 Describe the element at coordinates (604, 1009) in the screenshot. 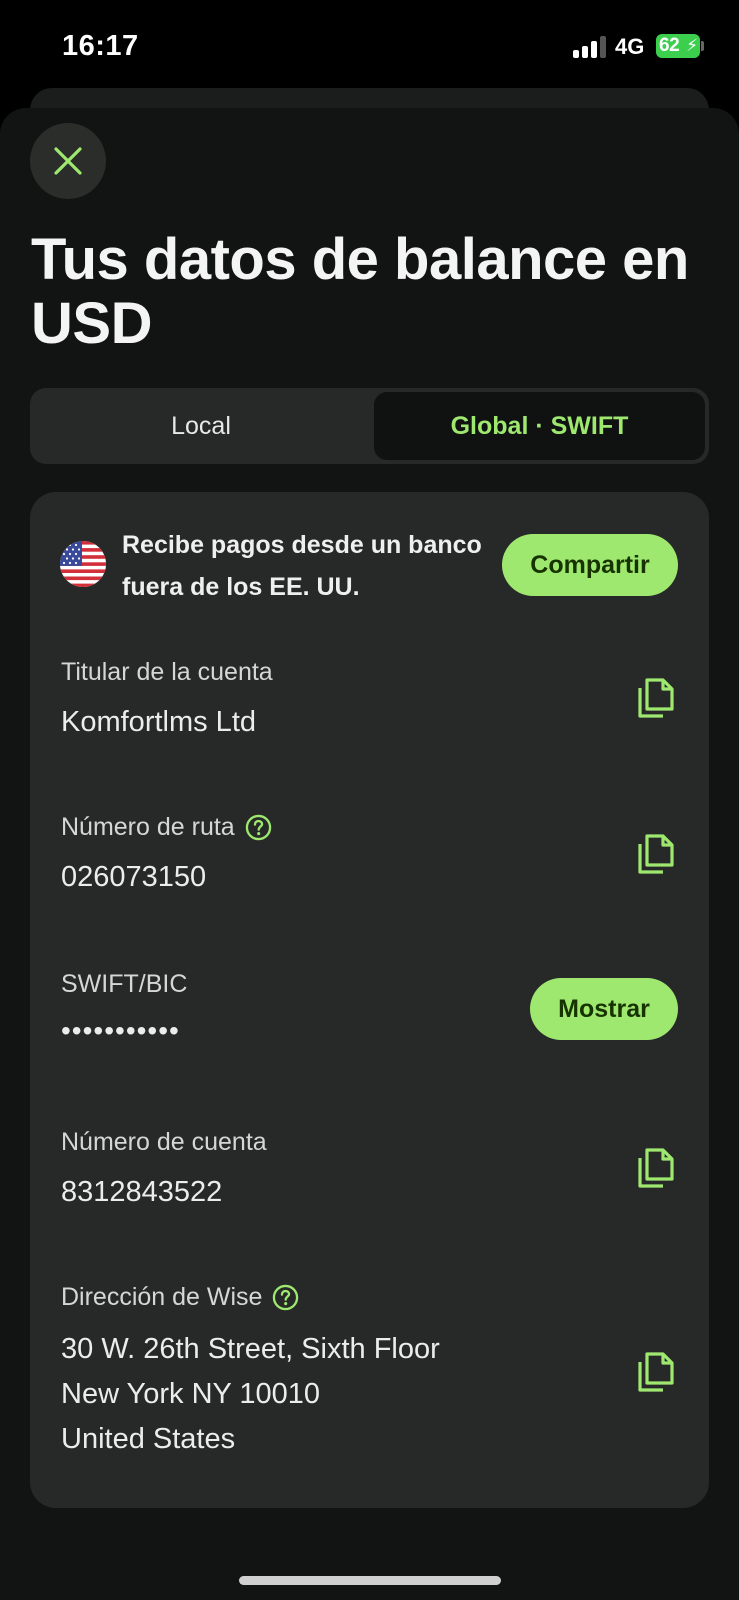

I see `show-swift-button: Mostrar` at that location.